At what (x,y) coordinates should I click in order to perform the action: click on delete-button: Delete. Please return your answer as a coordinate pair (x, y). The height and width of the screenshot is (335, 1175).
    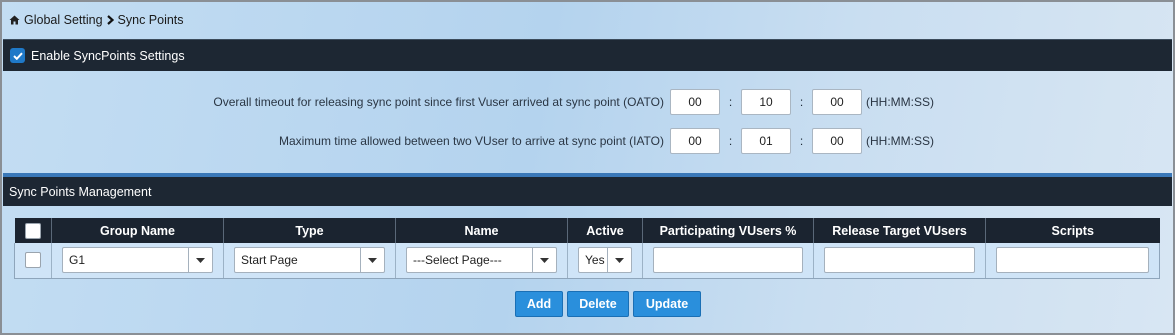
    Looking at the image, I should click on (598, 304).